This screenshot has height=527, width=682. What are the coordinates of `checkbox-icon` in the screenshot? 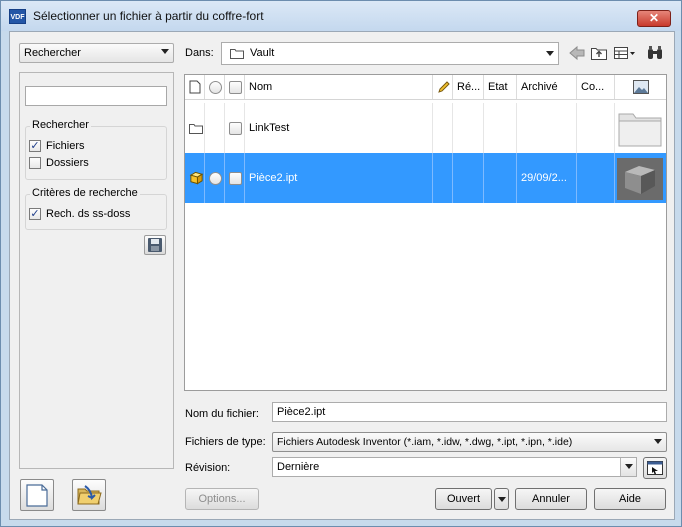 It's located at (235, 87).